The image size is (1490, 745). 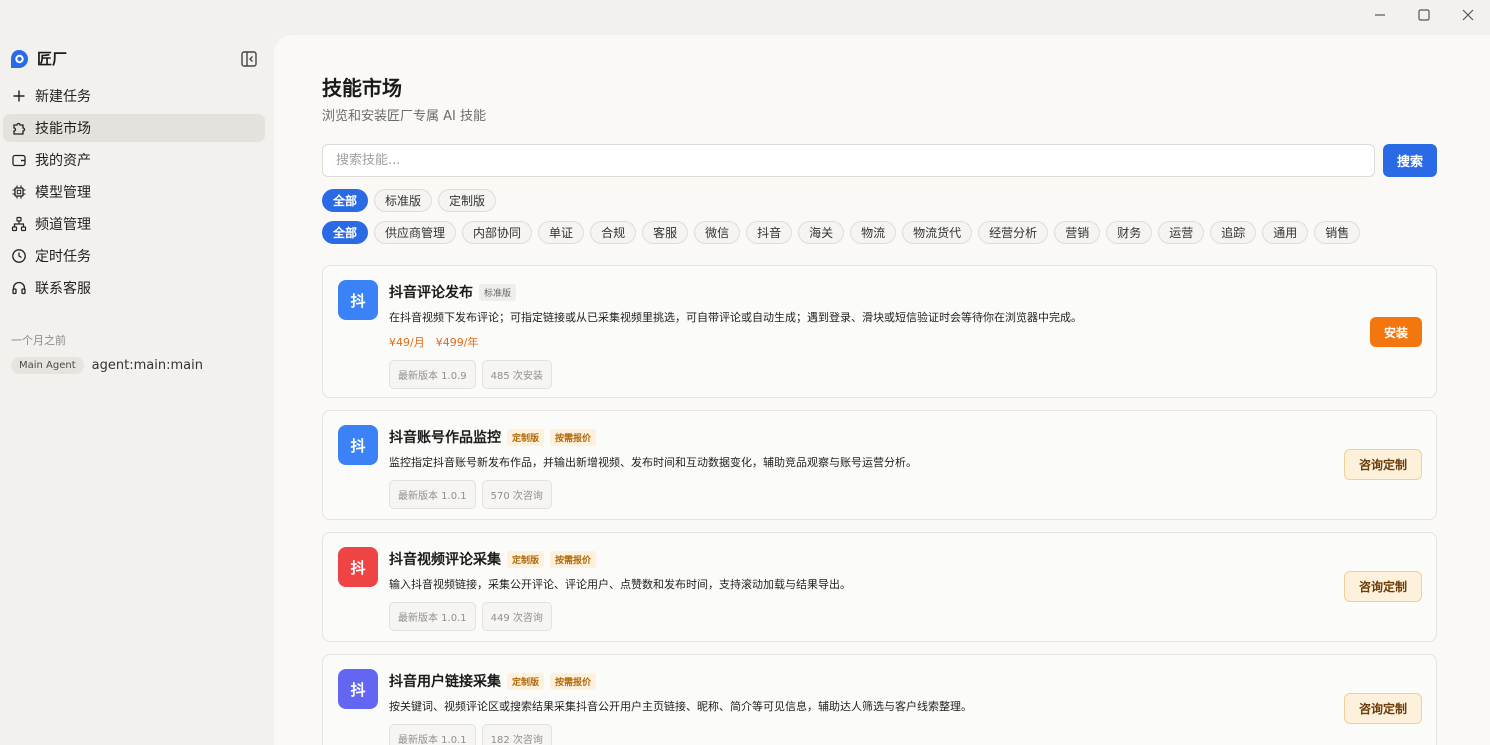 What do you see at coordinates (445, 560) in the screenshot?
I see `skill-title: 抖音视频评论采集` at bounding box center [445, 560].